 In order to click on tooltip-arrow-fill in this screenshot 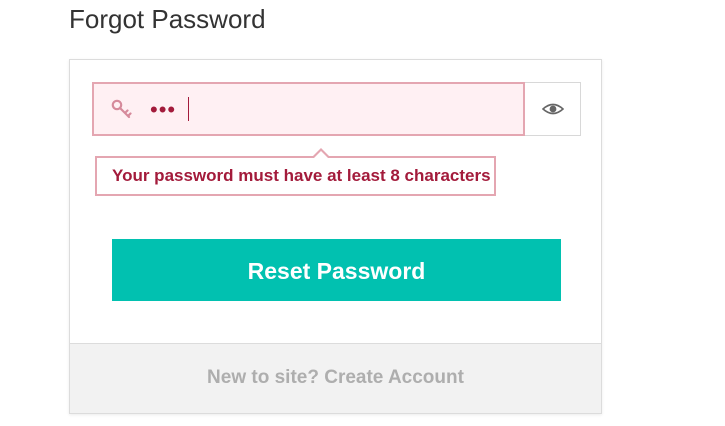, I will do `click(321, 154)`.